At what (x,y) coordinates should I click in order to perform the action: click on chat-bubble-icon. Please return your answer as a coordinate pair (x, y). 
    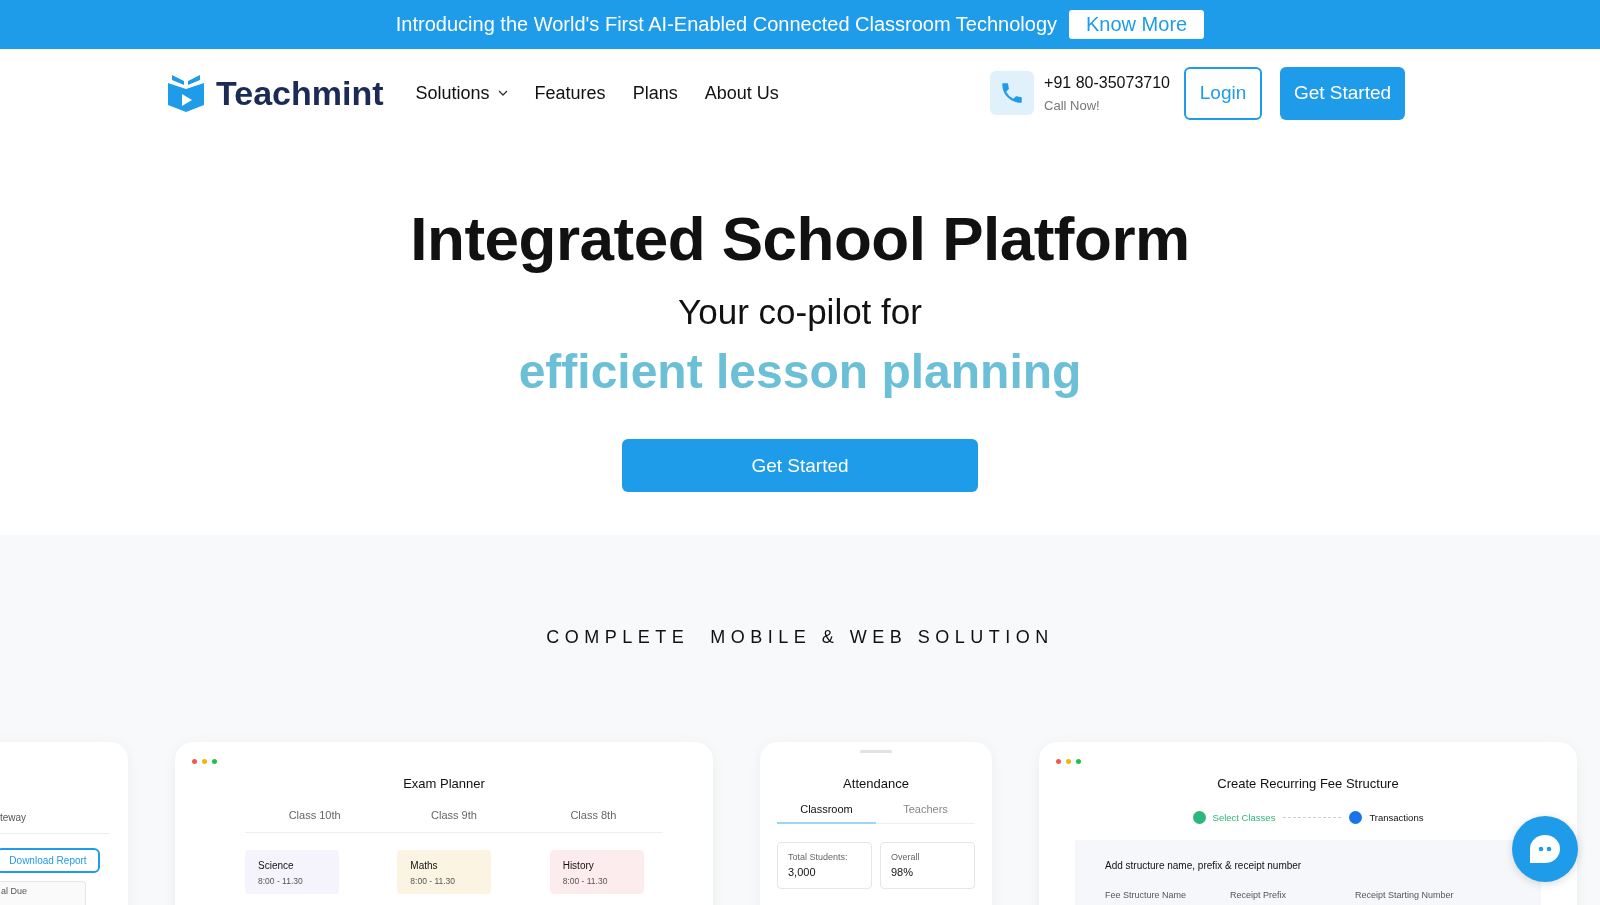
    Looking at the image, I should click on (1545, 849).